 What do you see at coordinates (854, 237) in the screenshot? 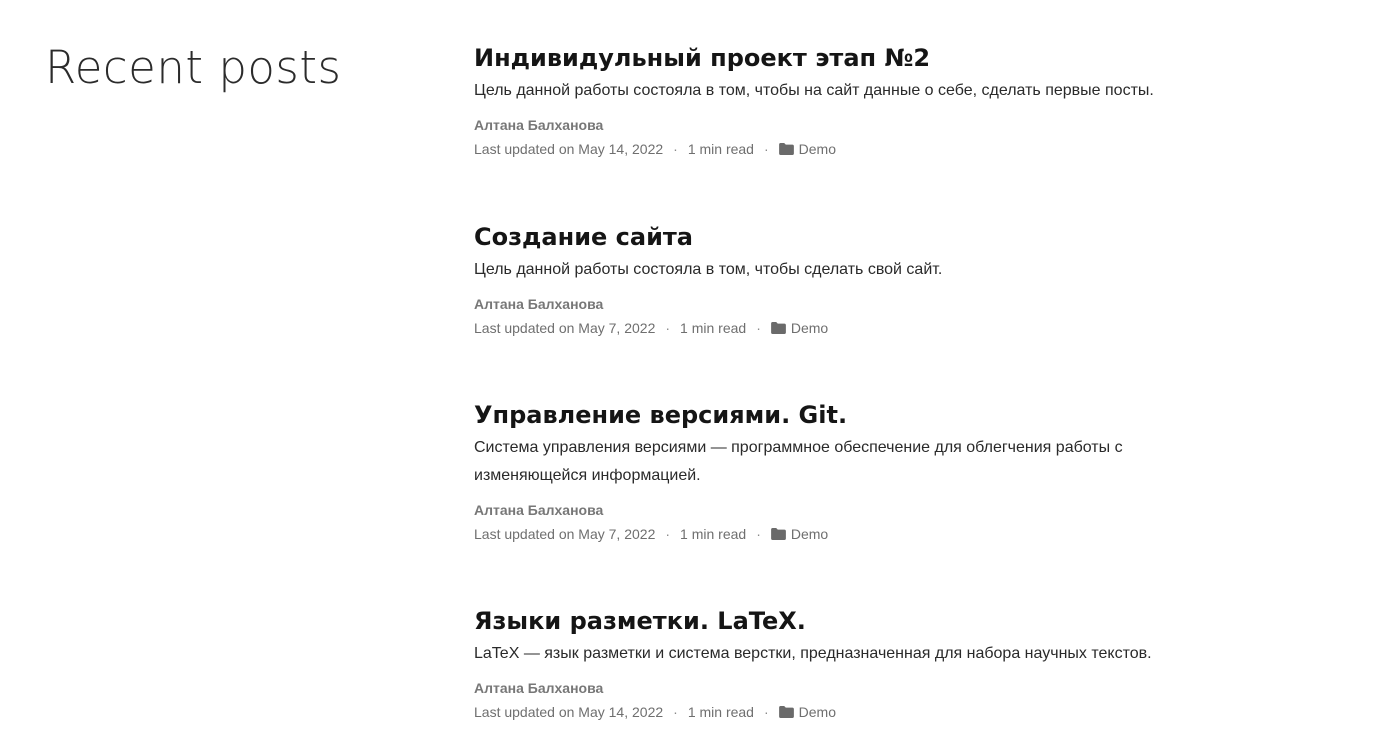
I see `post-title-link: Создание сайта` at bounding box center [854, 237].